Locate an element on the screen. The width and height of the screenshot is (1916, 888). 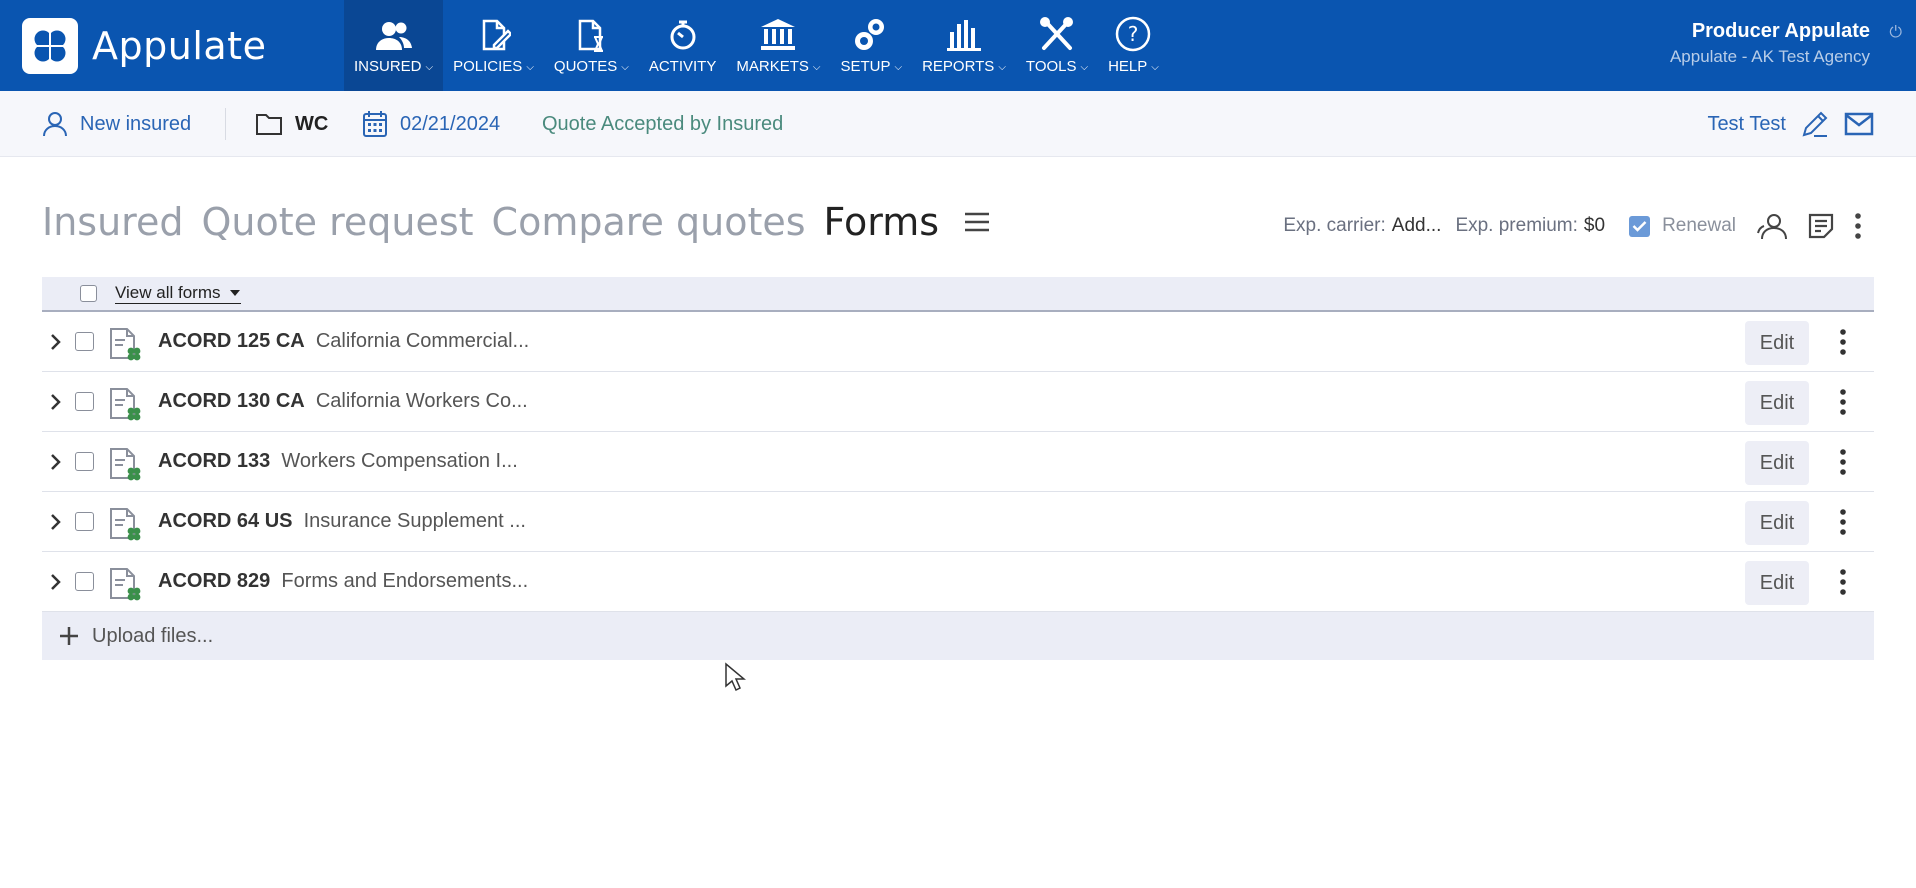
contact-area: Test Test is located at coordinates (1790, 124).